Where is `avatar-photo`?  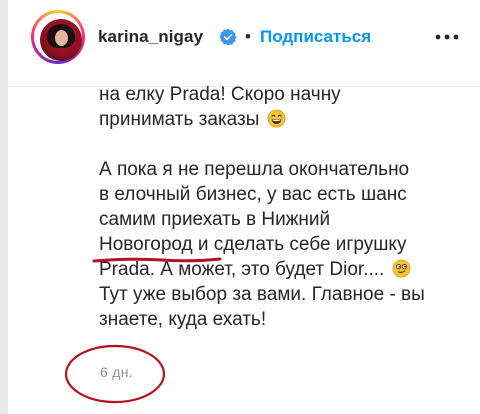 avatar-photo is located at coordinates (61, 40).